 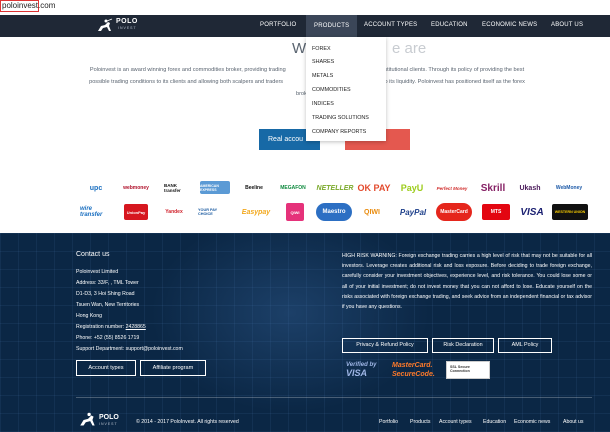 I want to click on privacy-refund-policy-button: Privacy & Refund Policy, so click(x=385, y=345).